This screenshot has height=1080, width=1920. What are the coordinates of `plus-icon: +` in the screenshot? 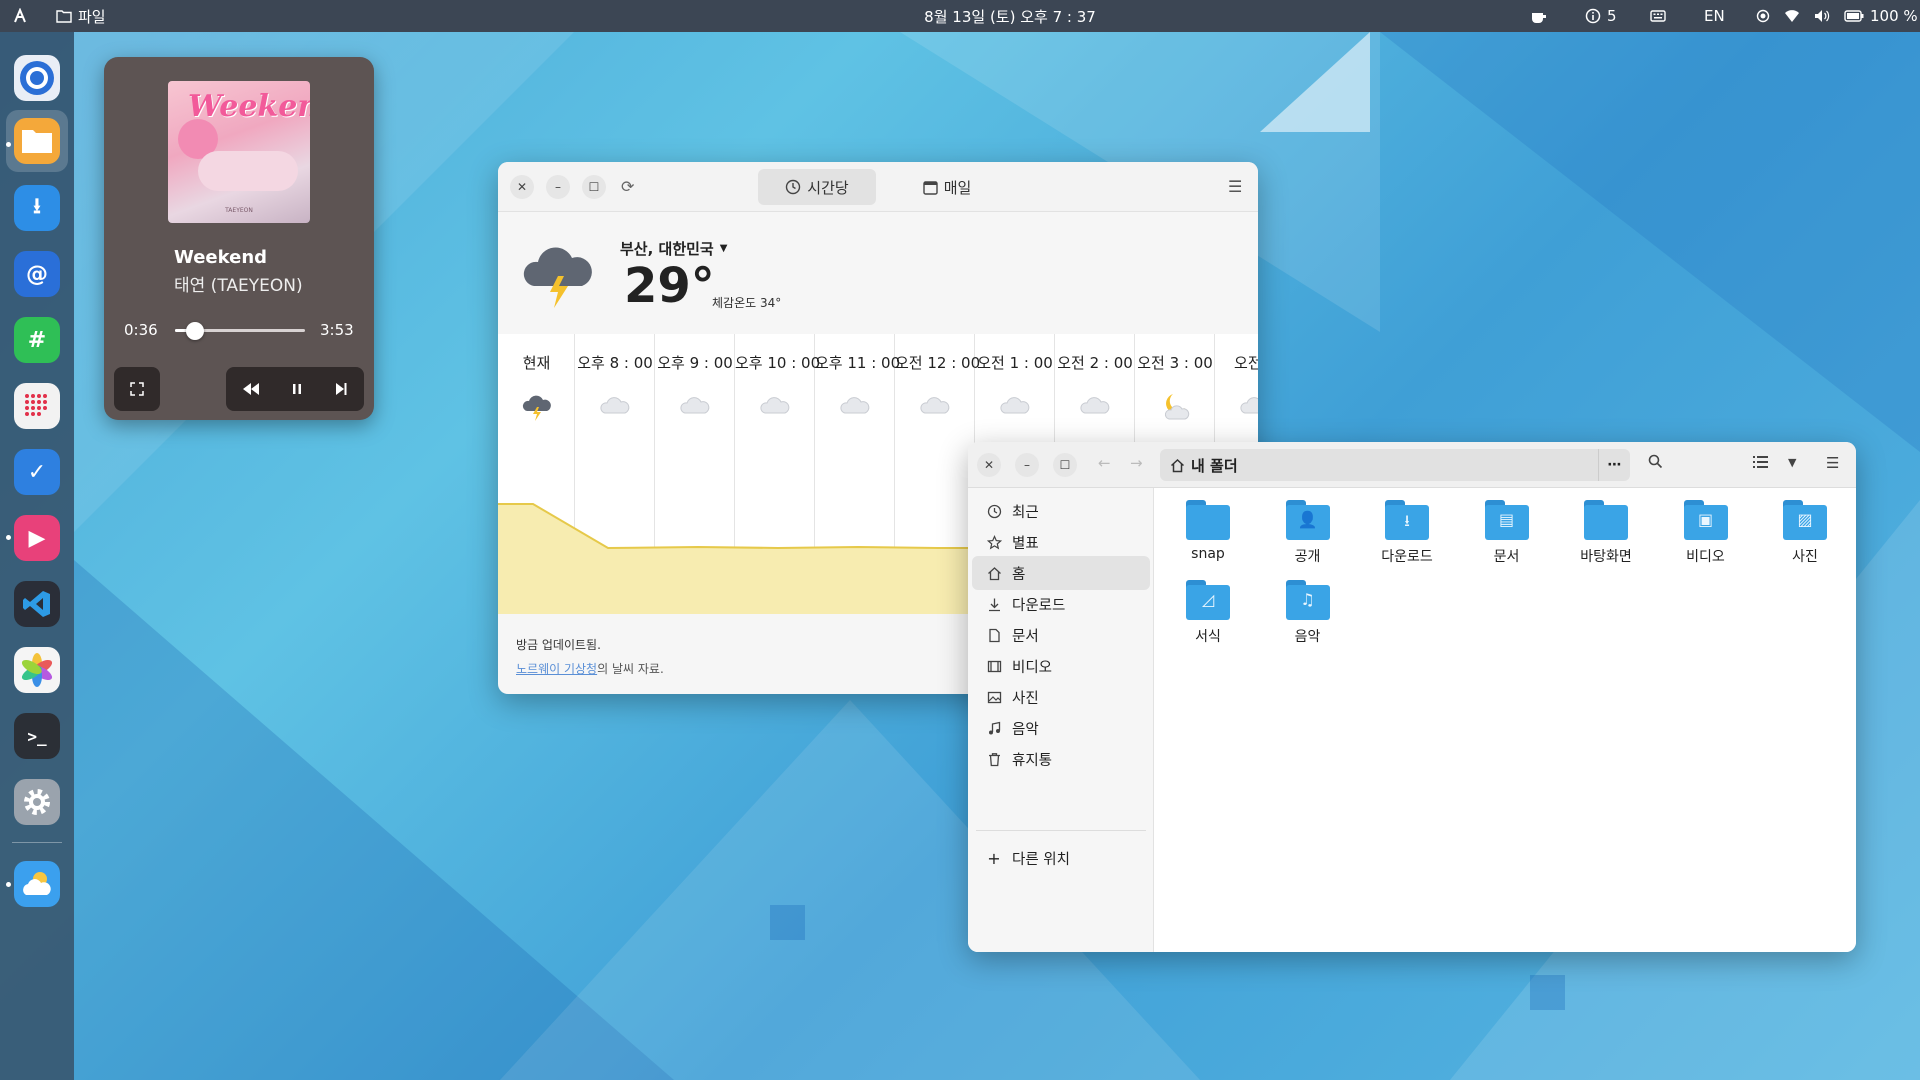 It's located at (994, 858).